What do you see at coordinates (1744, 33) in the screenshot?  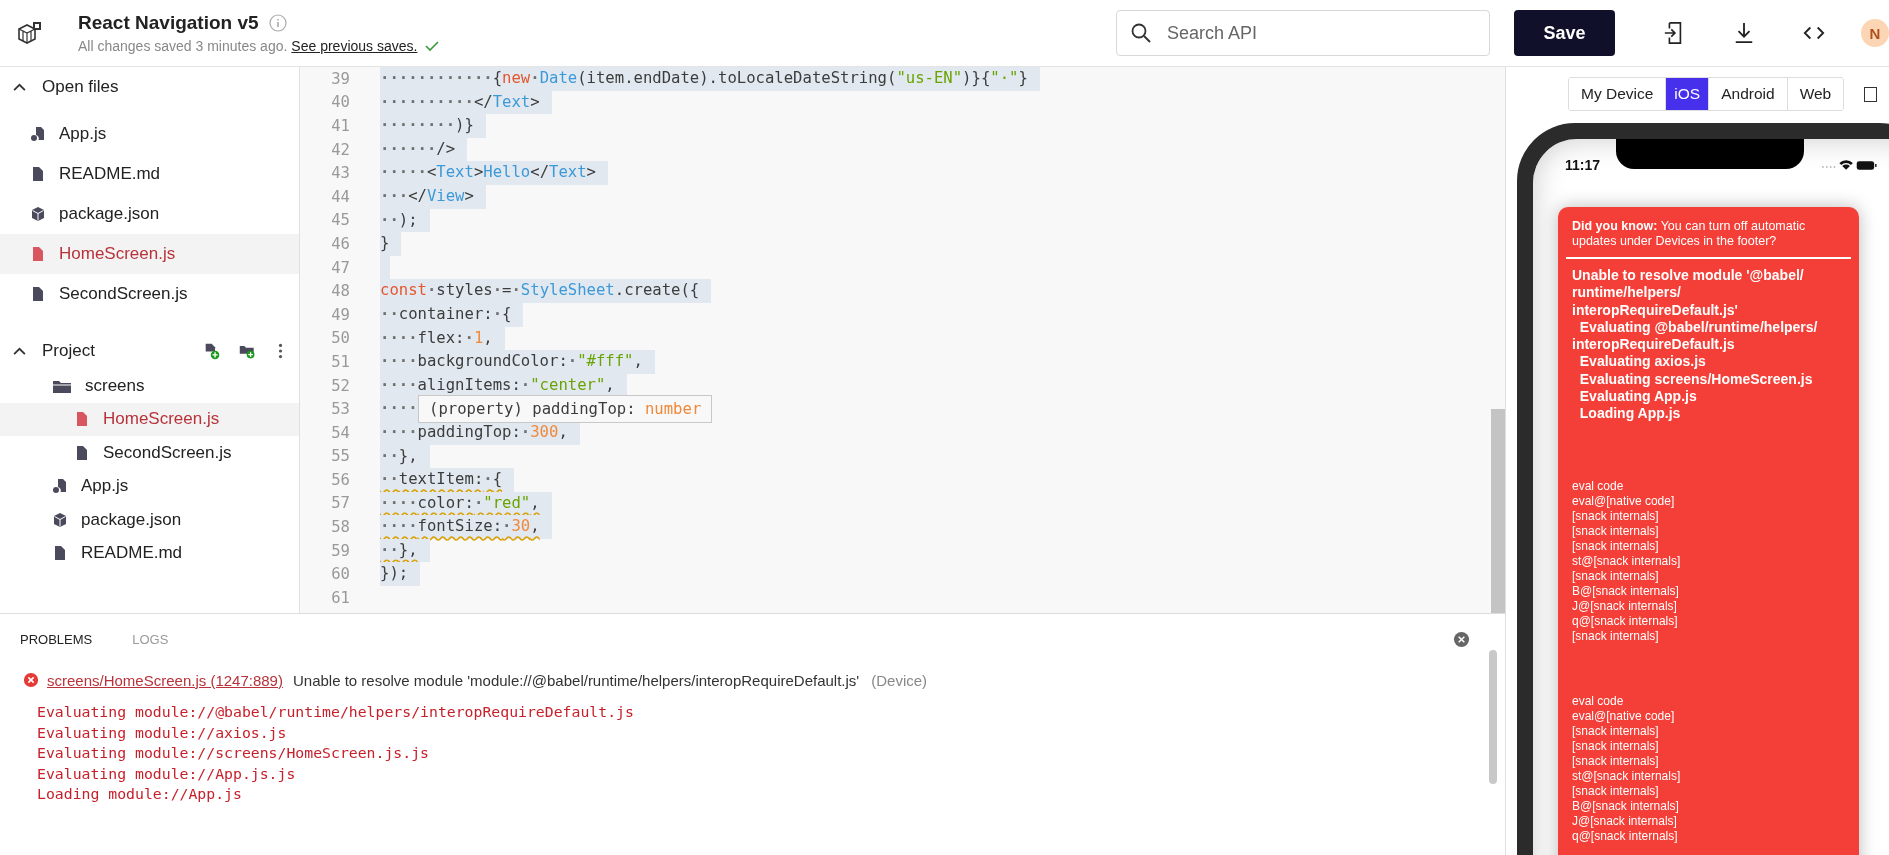 I see `download-icon` at bounding box center [1744, 33].